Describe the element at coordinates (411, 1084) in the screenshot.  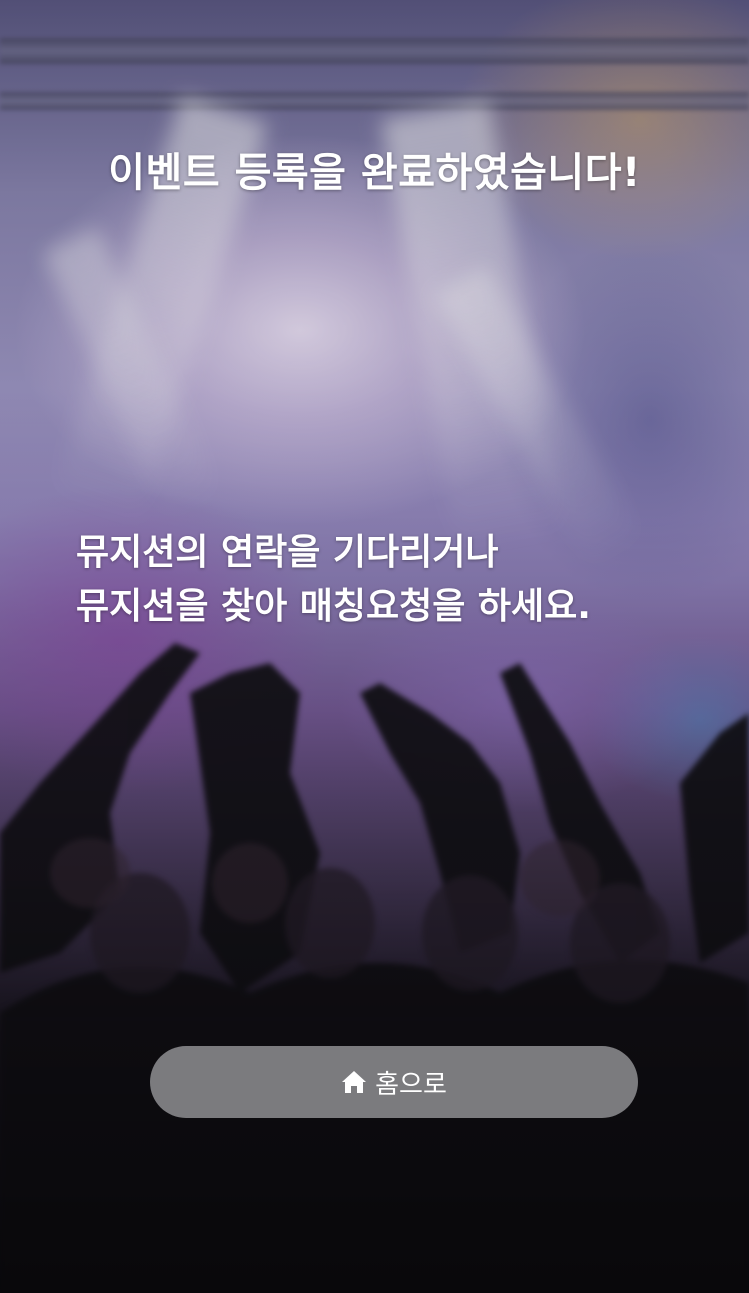
I see `home-button-label: 홈으로` at that location.